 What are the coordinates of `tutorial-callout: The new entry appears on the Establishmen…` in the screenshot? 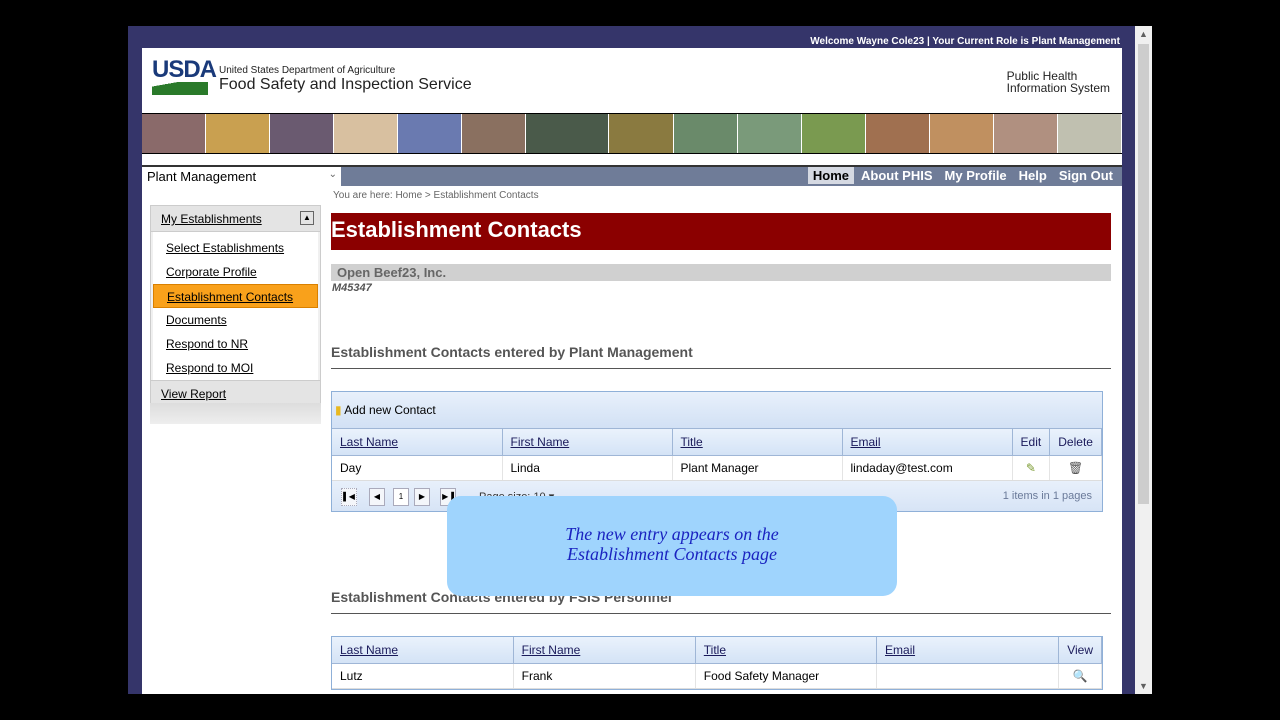 It's located at (672, 546).